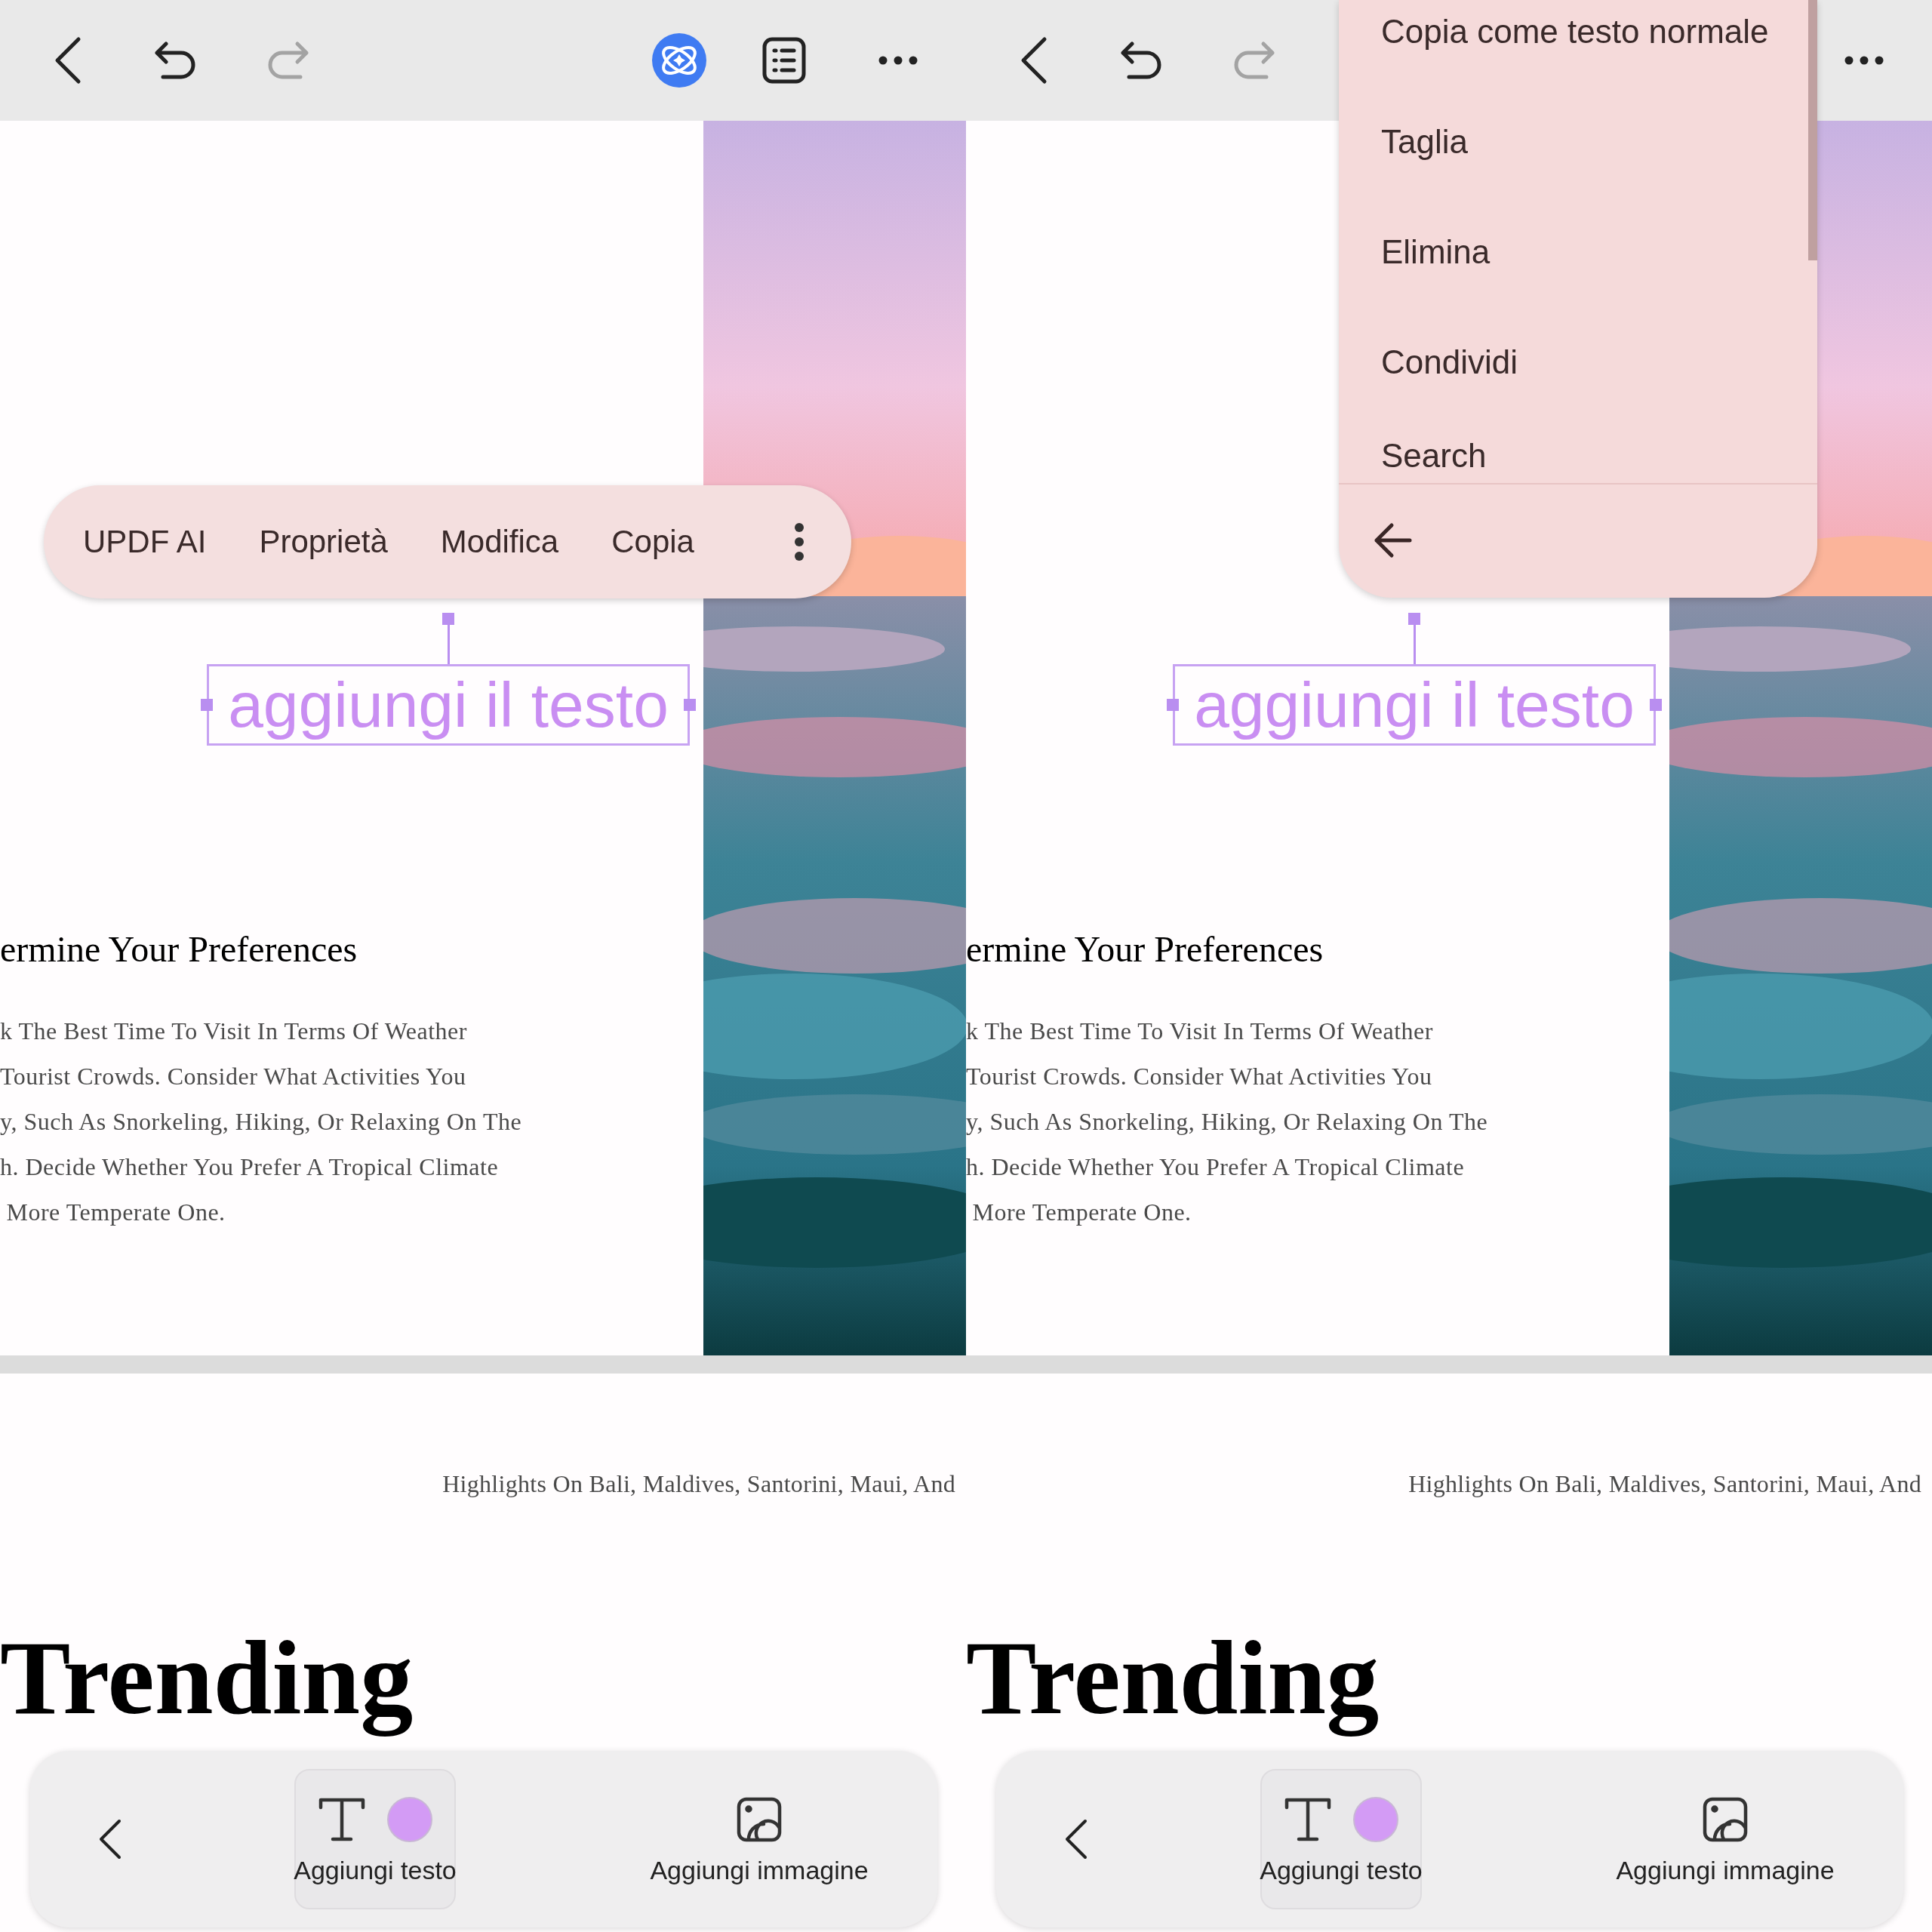 The image size is (1932, 1932). I want to click on scrollbar, so click(1812, 130).